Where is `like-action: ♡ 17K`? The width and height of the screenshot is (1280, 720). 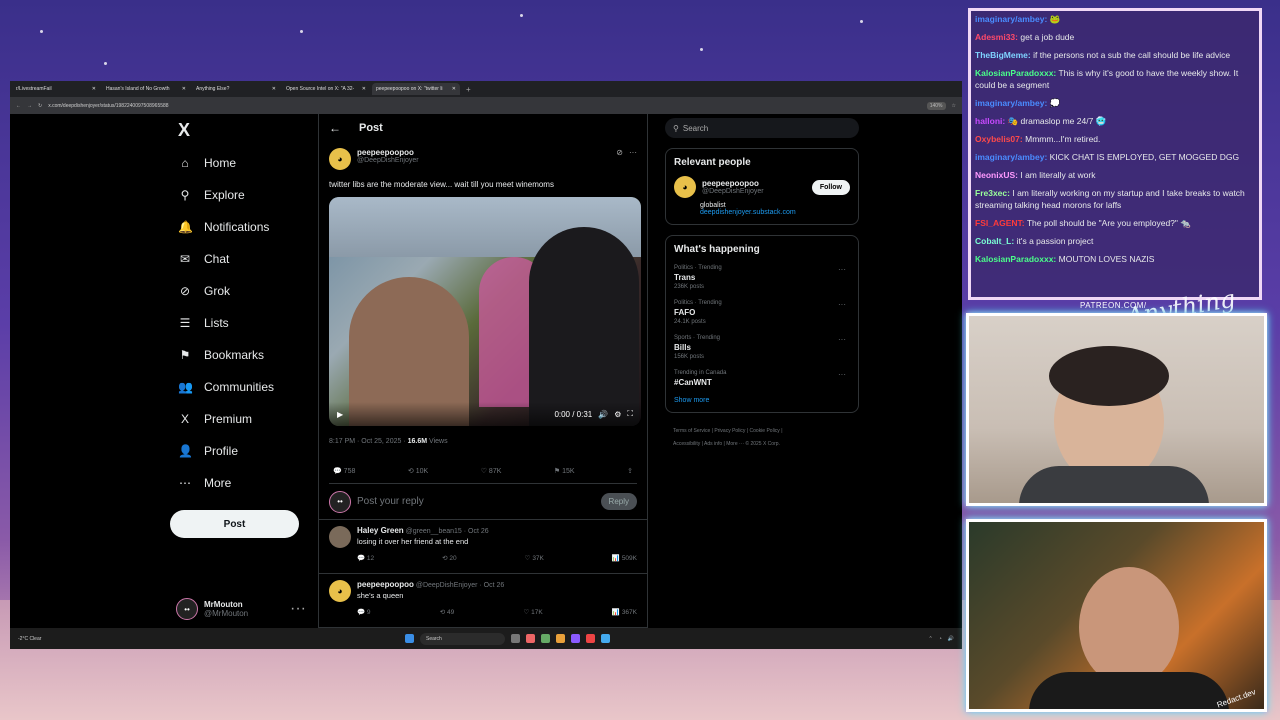
like-action: ♡ 17K is located at coordinates (532, 612).